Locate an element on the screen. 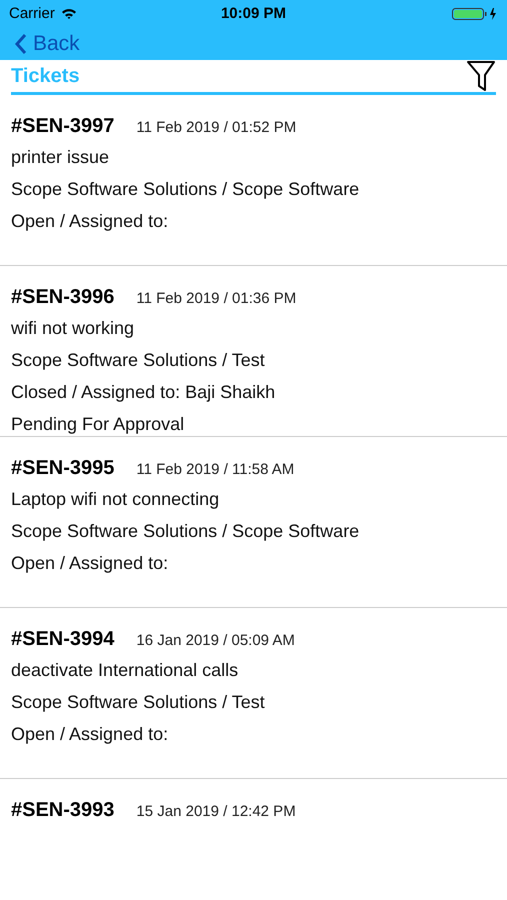 The image size is (507, 900). ticket-detail: Pending For Approval is located at coordinates (98, 424).